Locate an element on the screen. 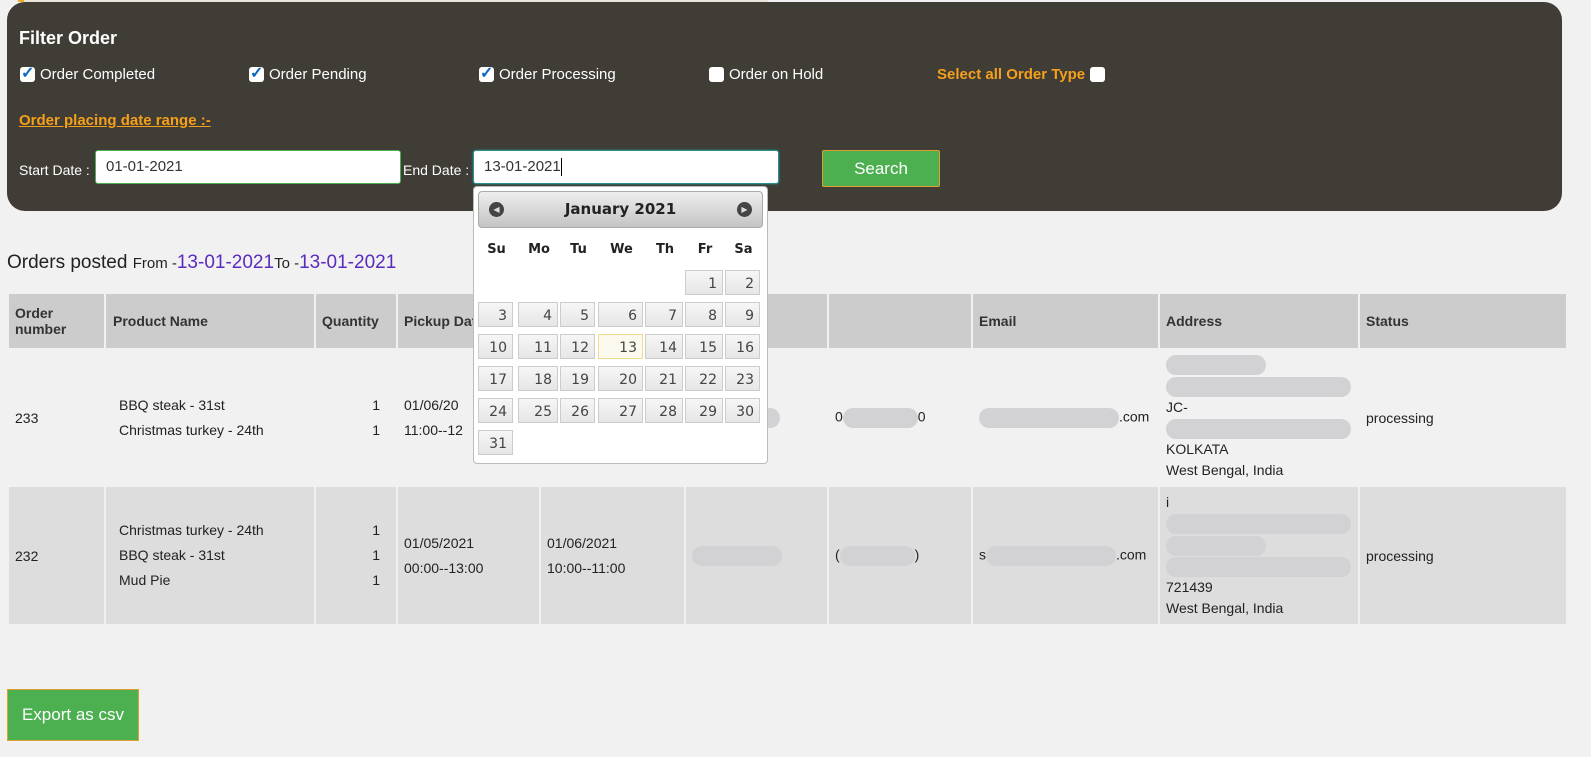  customer-name-cell is located at coordinates (756, 555).